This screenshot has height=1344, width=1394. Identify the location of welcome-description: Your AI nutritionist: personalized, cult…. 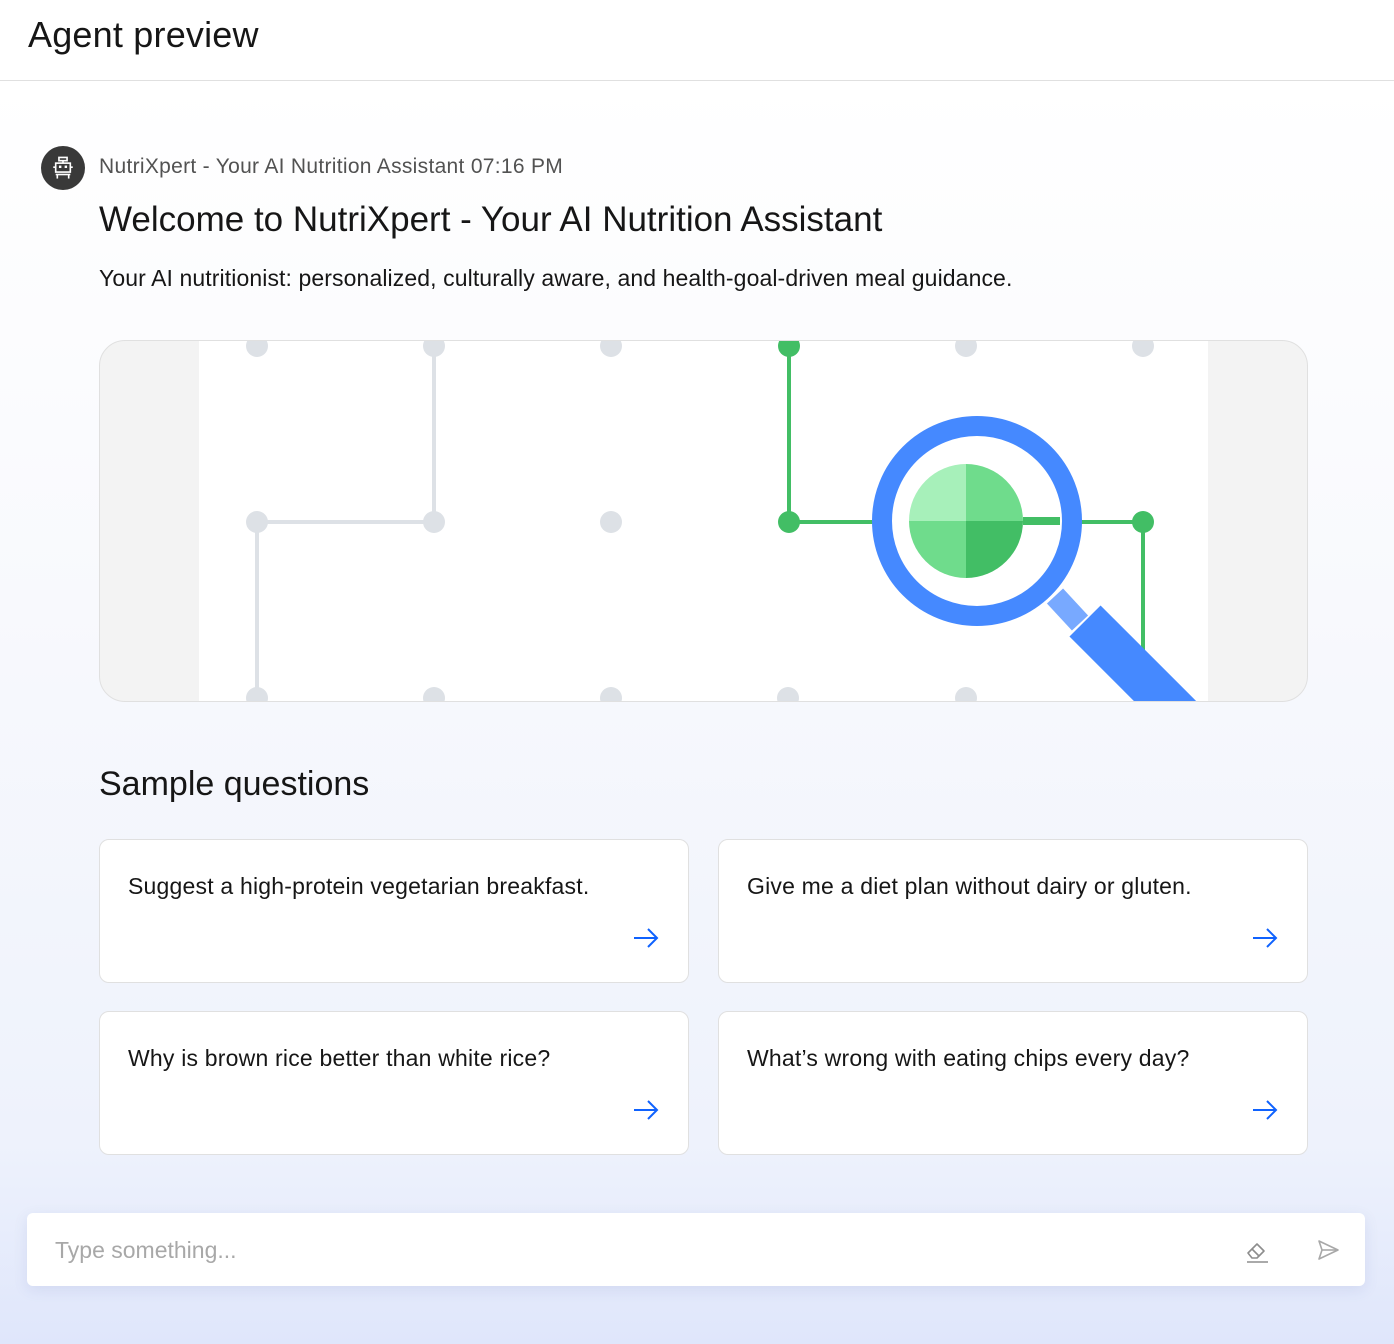
(556, 278).